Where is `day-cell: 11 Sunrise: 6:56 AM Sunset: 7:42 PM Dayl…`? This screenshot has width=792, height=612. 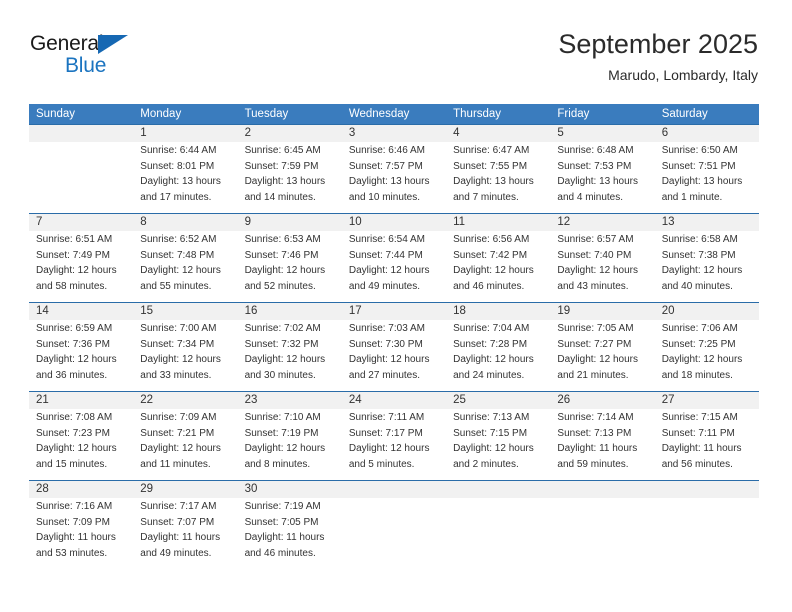 day-cell: 11 Sunrise: 6:56 AM Sunset: 7:42 PM Dayl… is located at coordinates (498, 258).